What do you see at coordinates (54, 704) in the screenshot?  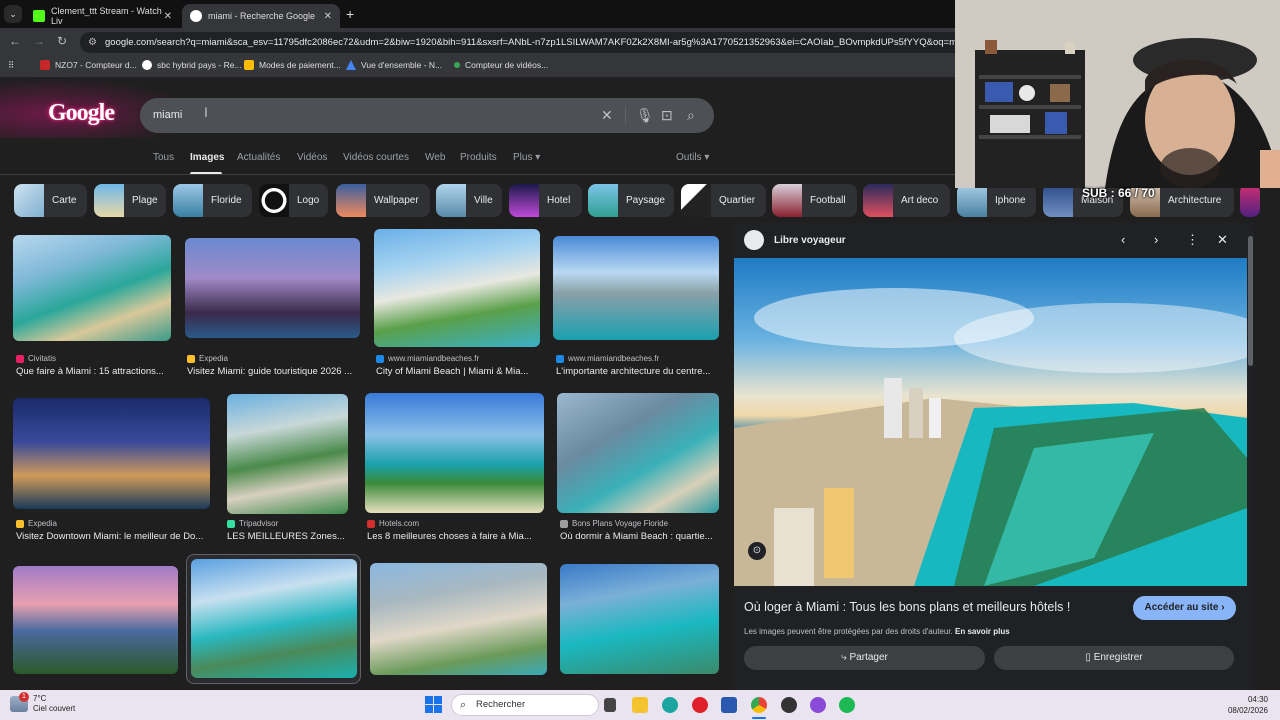 I see `weather-widget: 7°C Ciel couvert` at bounding box center [54, 704].